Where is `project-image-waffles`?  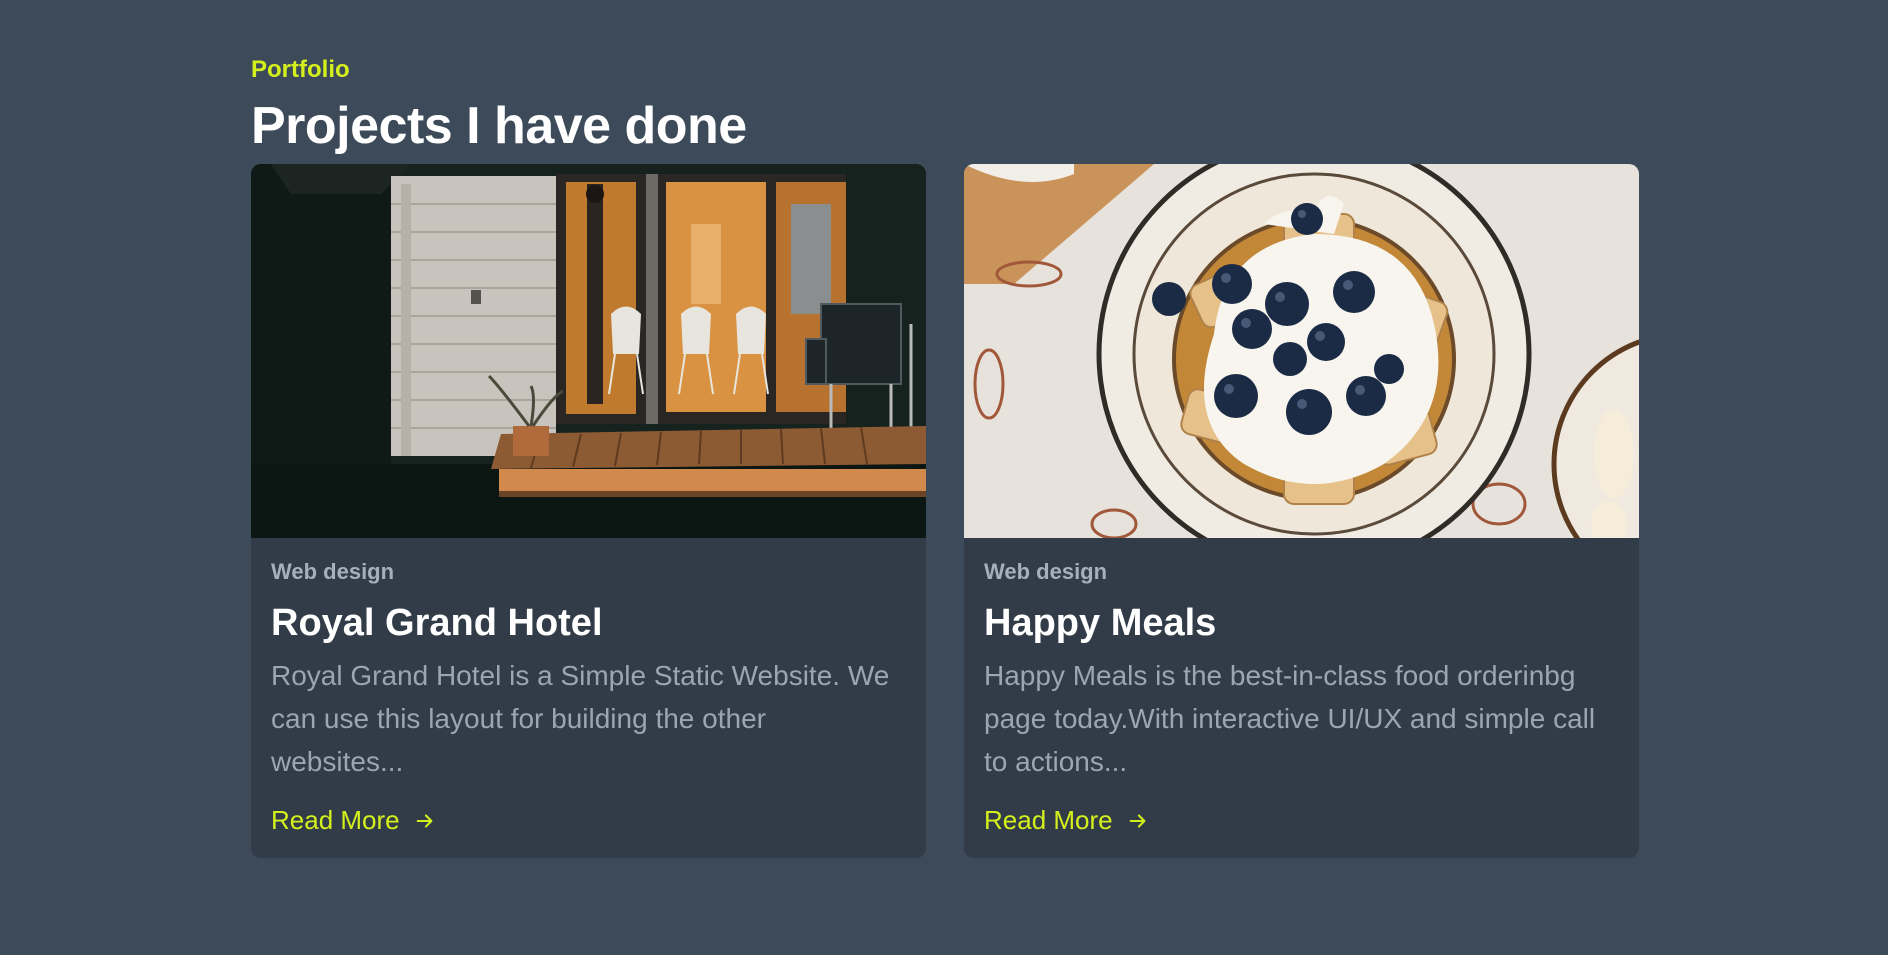 project-image-waffles is located at coordinates (1301, 351).